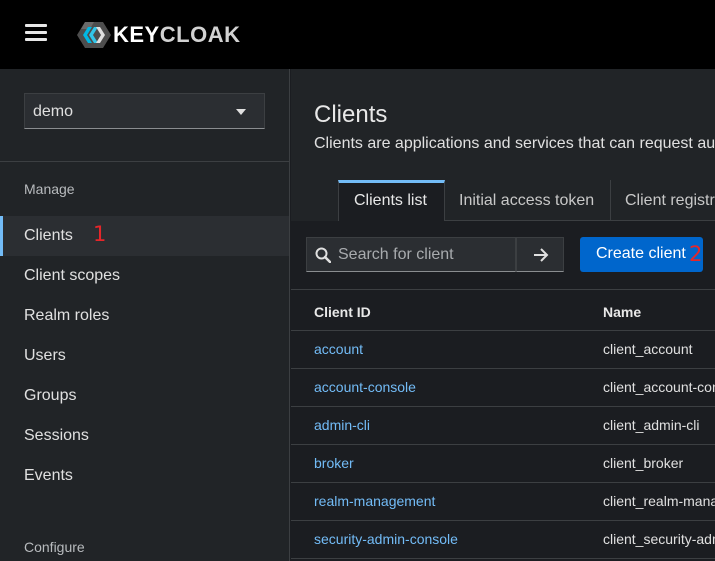 The height and width of the screenshot is (561, 715). What do you see at coordinates (144, 476) in the screenshot?
I see `sidebar-item-events: Events` at bounding box center [144, 476].